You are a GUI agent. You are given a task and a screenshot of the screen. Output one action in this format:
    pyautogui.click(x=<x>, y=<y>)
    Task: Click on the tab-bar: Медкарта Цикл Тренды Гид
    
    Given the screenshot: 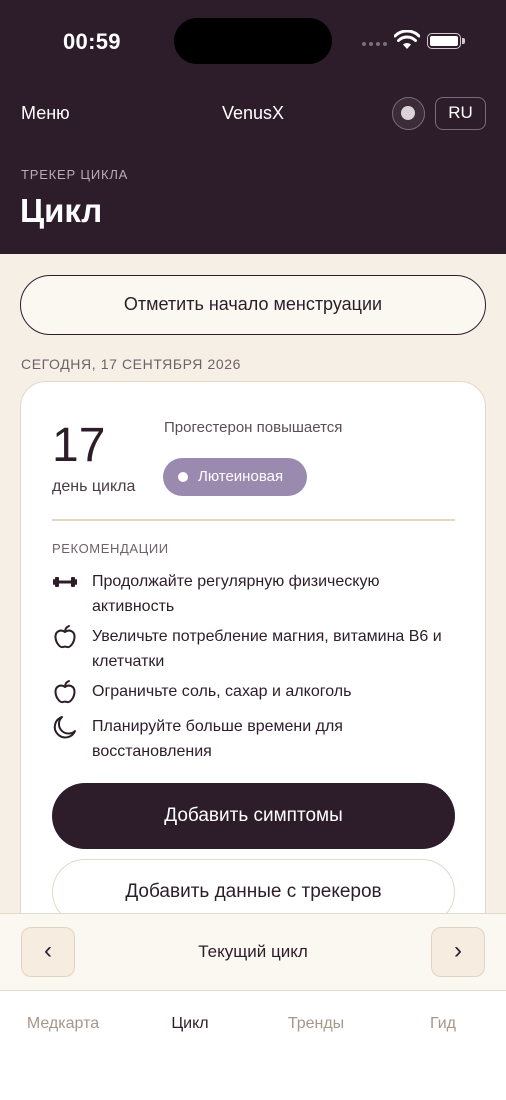 What is the action you would take?
    pyautogui.click(x=253, y=1045)
    